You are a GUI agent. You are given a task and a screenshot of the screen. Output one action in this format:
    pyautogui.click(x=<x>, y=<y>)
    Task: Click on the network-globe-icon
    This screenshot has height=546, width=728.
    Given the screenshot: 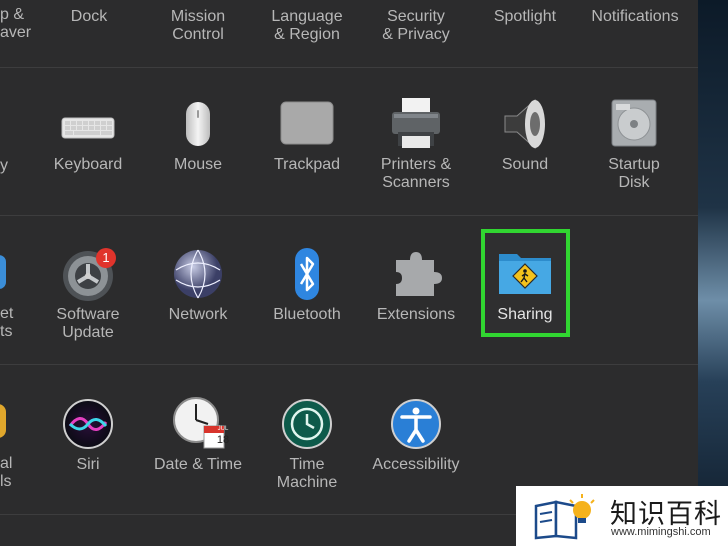 What is the action you would take?
    pyautogui.click(x=198, y=274)
    